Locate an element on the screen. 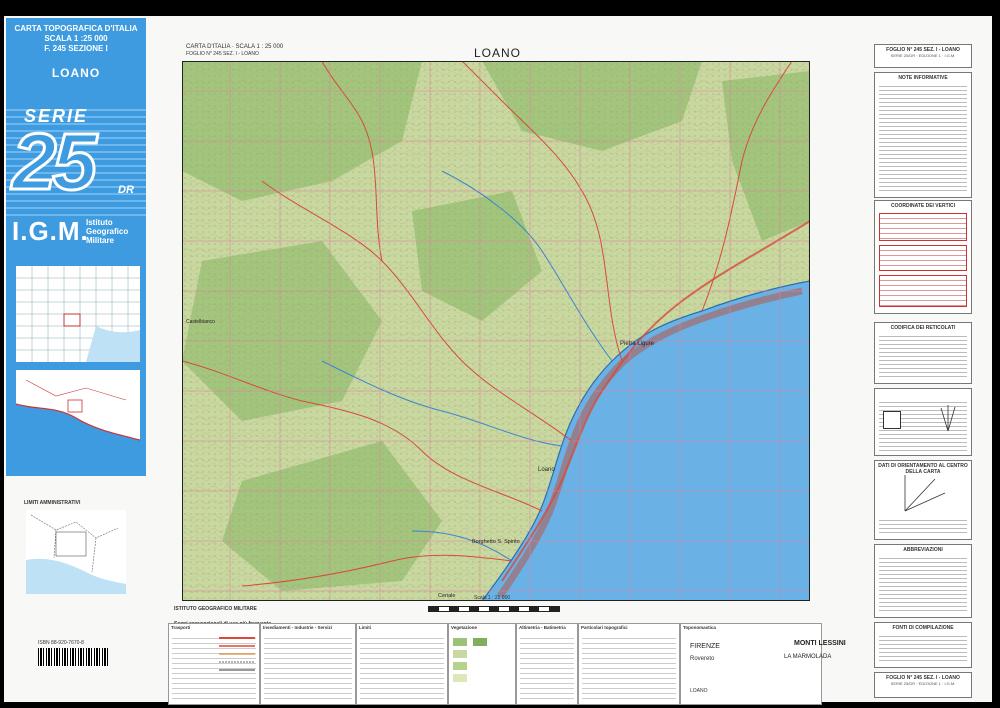 This screenshot has height=708, width=1000. legend-title-particolari: Particolari topografici is located at coordinates (604, 627).